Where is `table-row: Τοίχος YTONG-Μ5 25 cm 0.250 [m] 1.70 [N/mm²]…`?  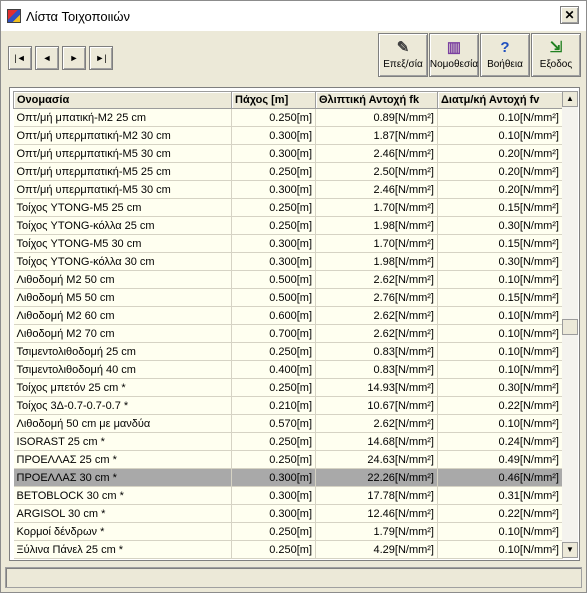 table-row: Τοίχος YTONG-Μ5 25 cm 0.250 [m] 1.70 [N/mm²]… is located at coordinates (288, 207).